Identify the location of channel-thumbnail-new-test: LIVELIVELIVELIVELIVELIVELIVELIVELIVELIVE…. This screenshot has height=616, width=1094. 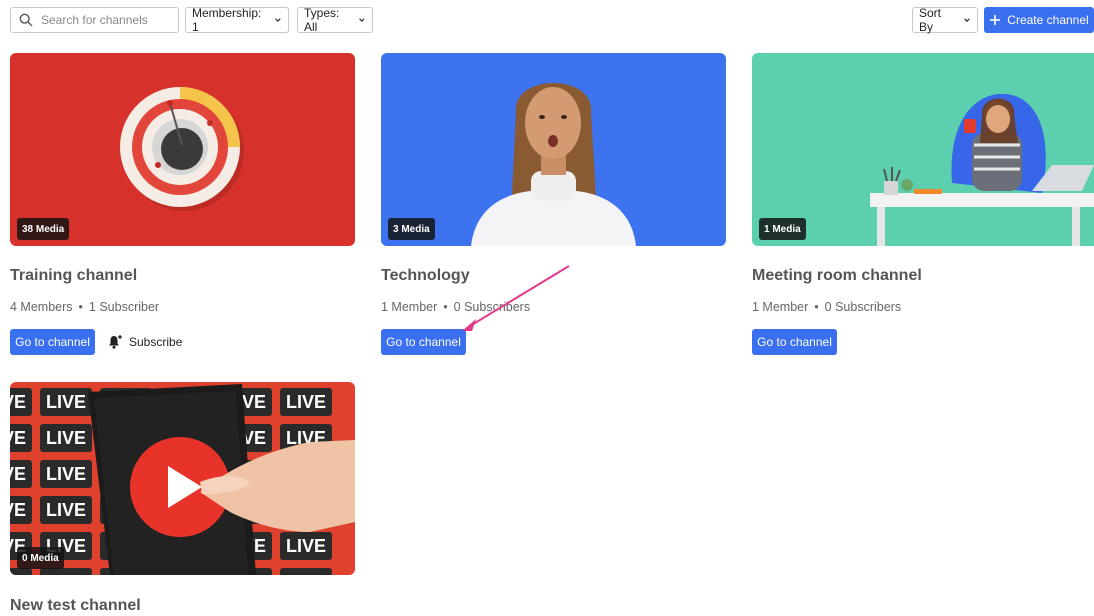
(182, 478).